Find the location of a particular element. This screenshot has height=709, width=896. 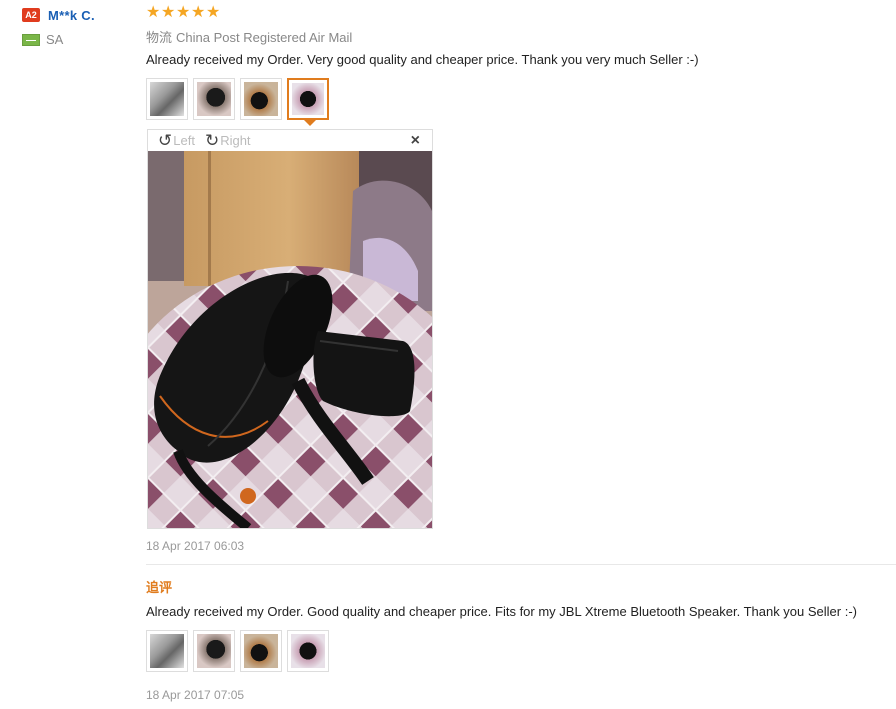

star-rating: ★ ★ ★ ★ ★ is located at coordinates (183, 12).